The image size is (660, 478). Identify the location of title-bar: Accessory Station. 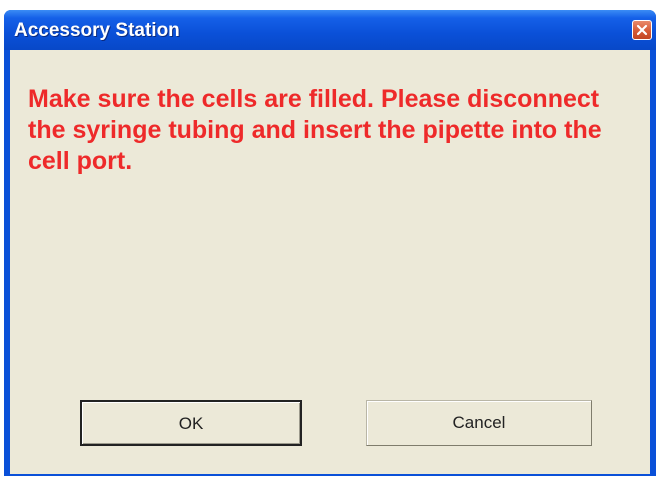
(330, 30).